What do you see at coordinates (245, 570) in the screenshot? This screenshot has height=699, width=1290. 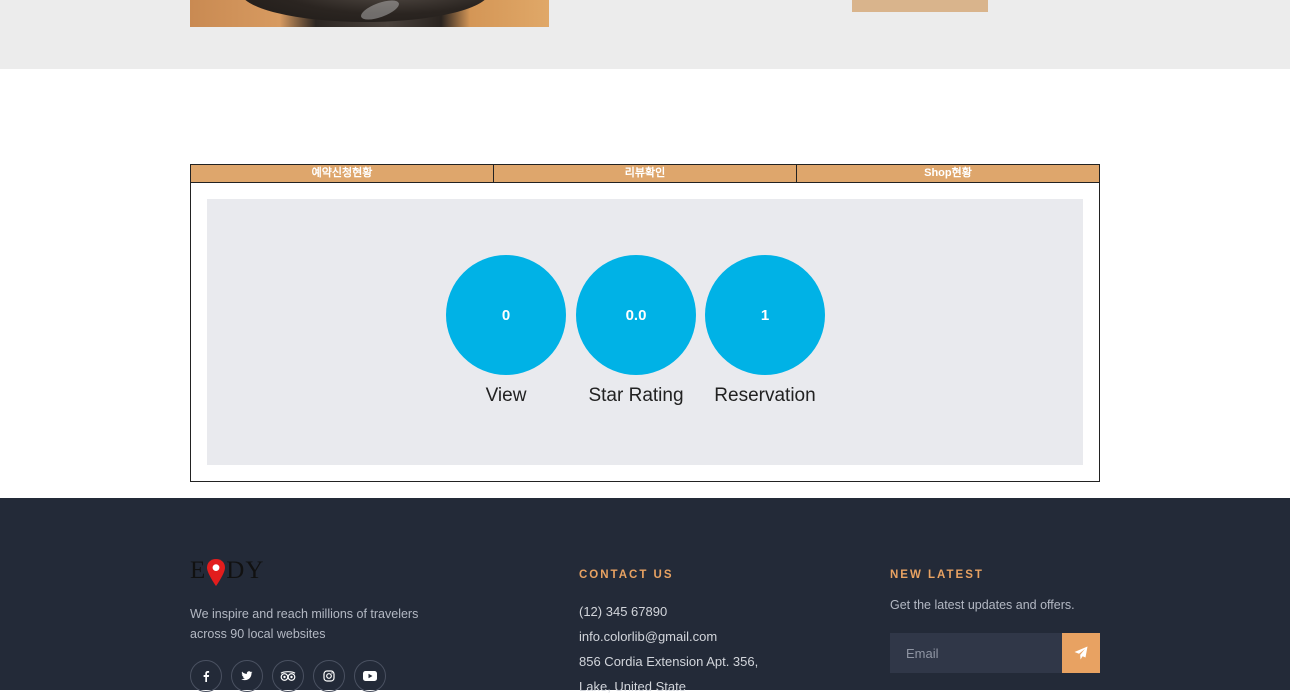 I see `logo-text-right: DY` at bounding box center [245, 570].